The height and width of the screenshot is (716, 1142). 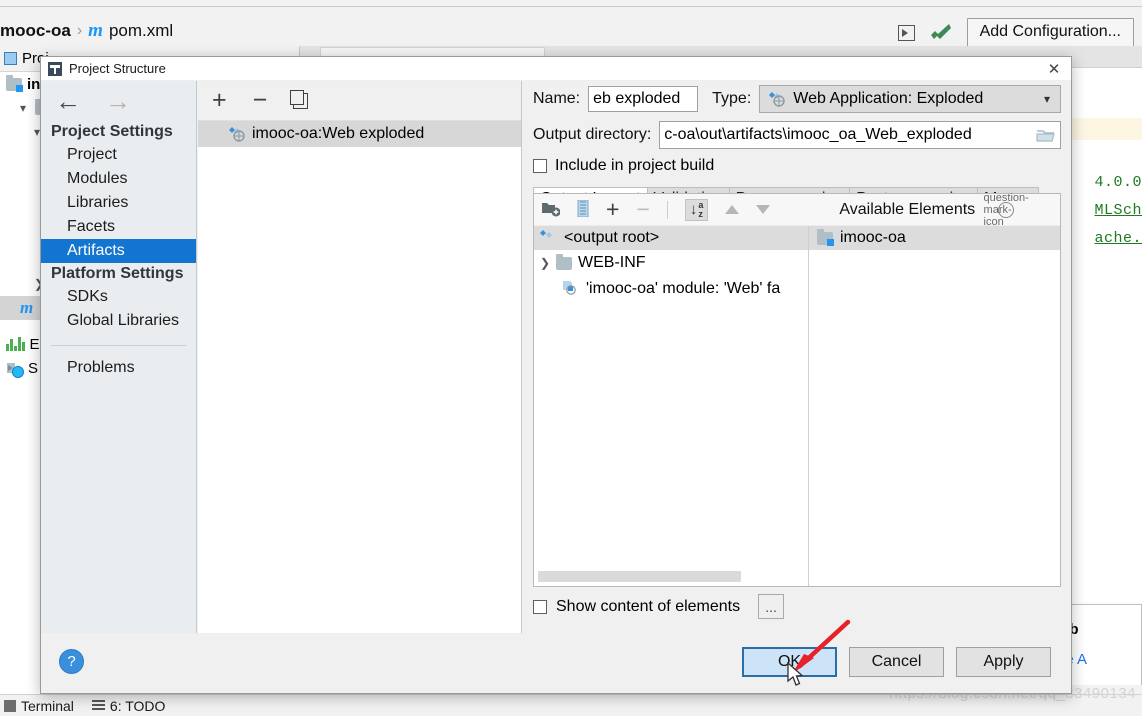 What do you see at coordinates (1118, 238) in the screenshot?
I see `code-line-3: ache.` at bounding box center [1118, 238].